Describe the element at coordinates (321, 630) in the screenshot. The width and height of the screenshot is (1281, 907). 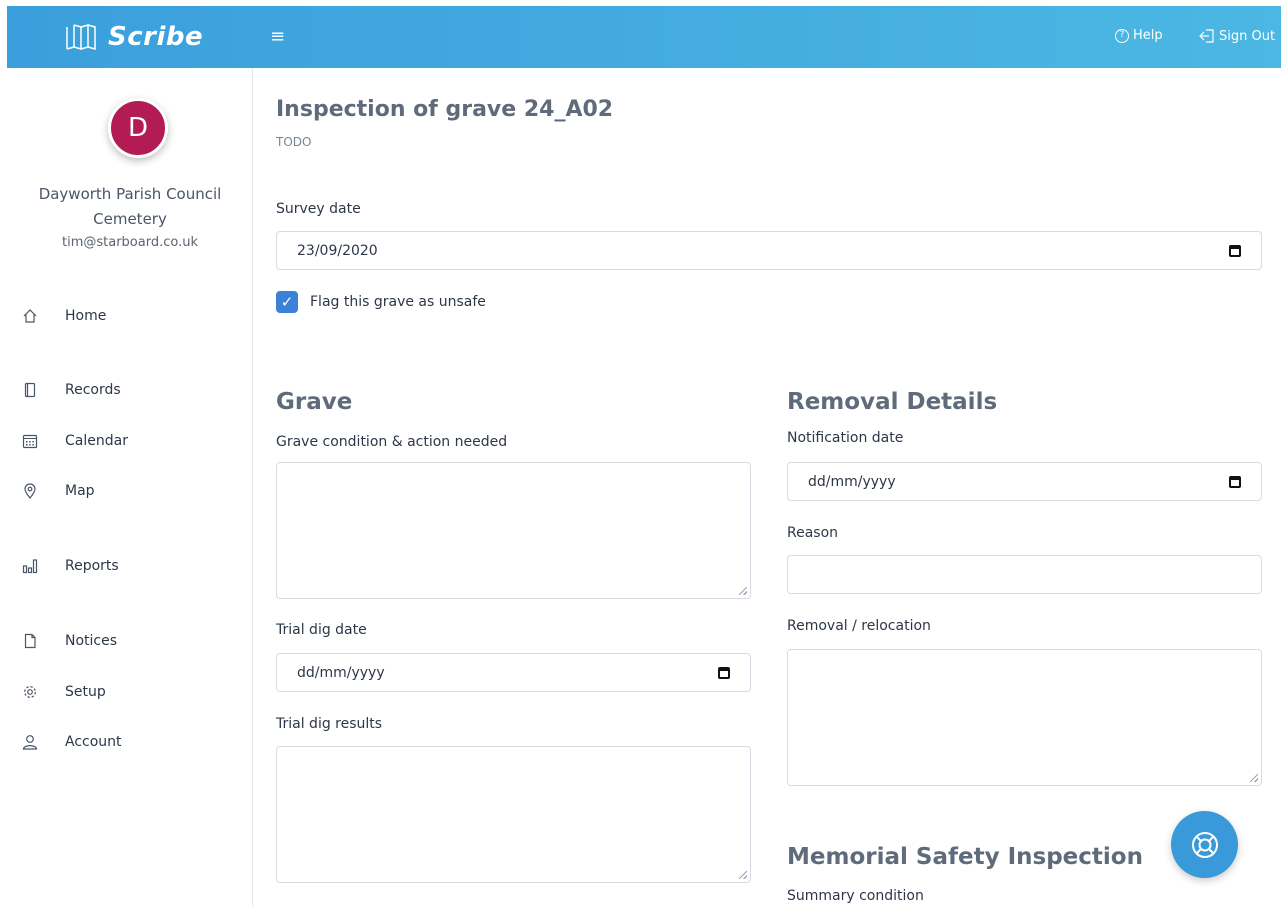
I see `trial-dig-date-label: Trial dig date` at that location.